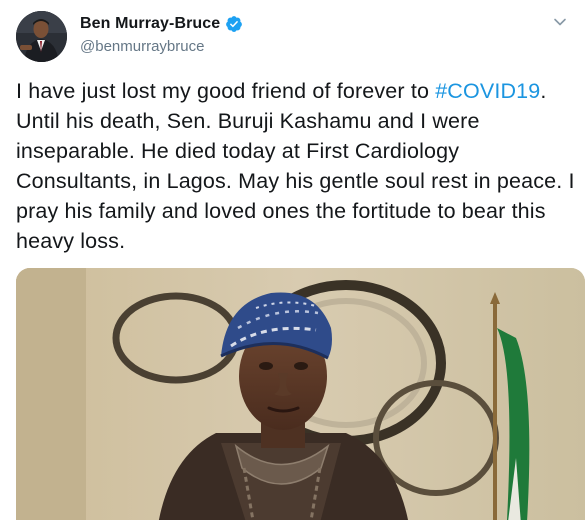  What do you see at coordinates (560, 22) in the screenshot?
I see `chevron-down-icon` at bounding box center [560, 22].